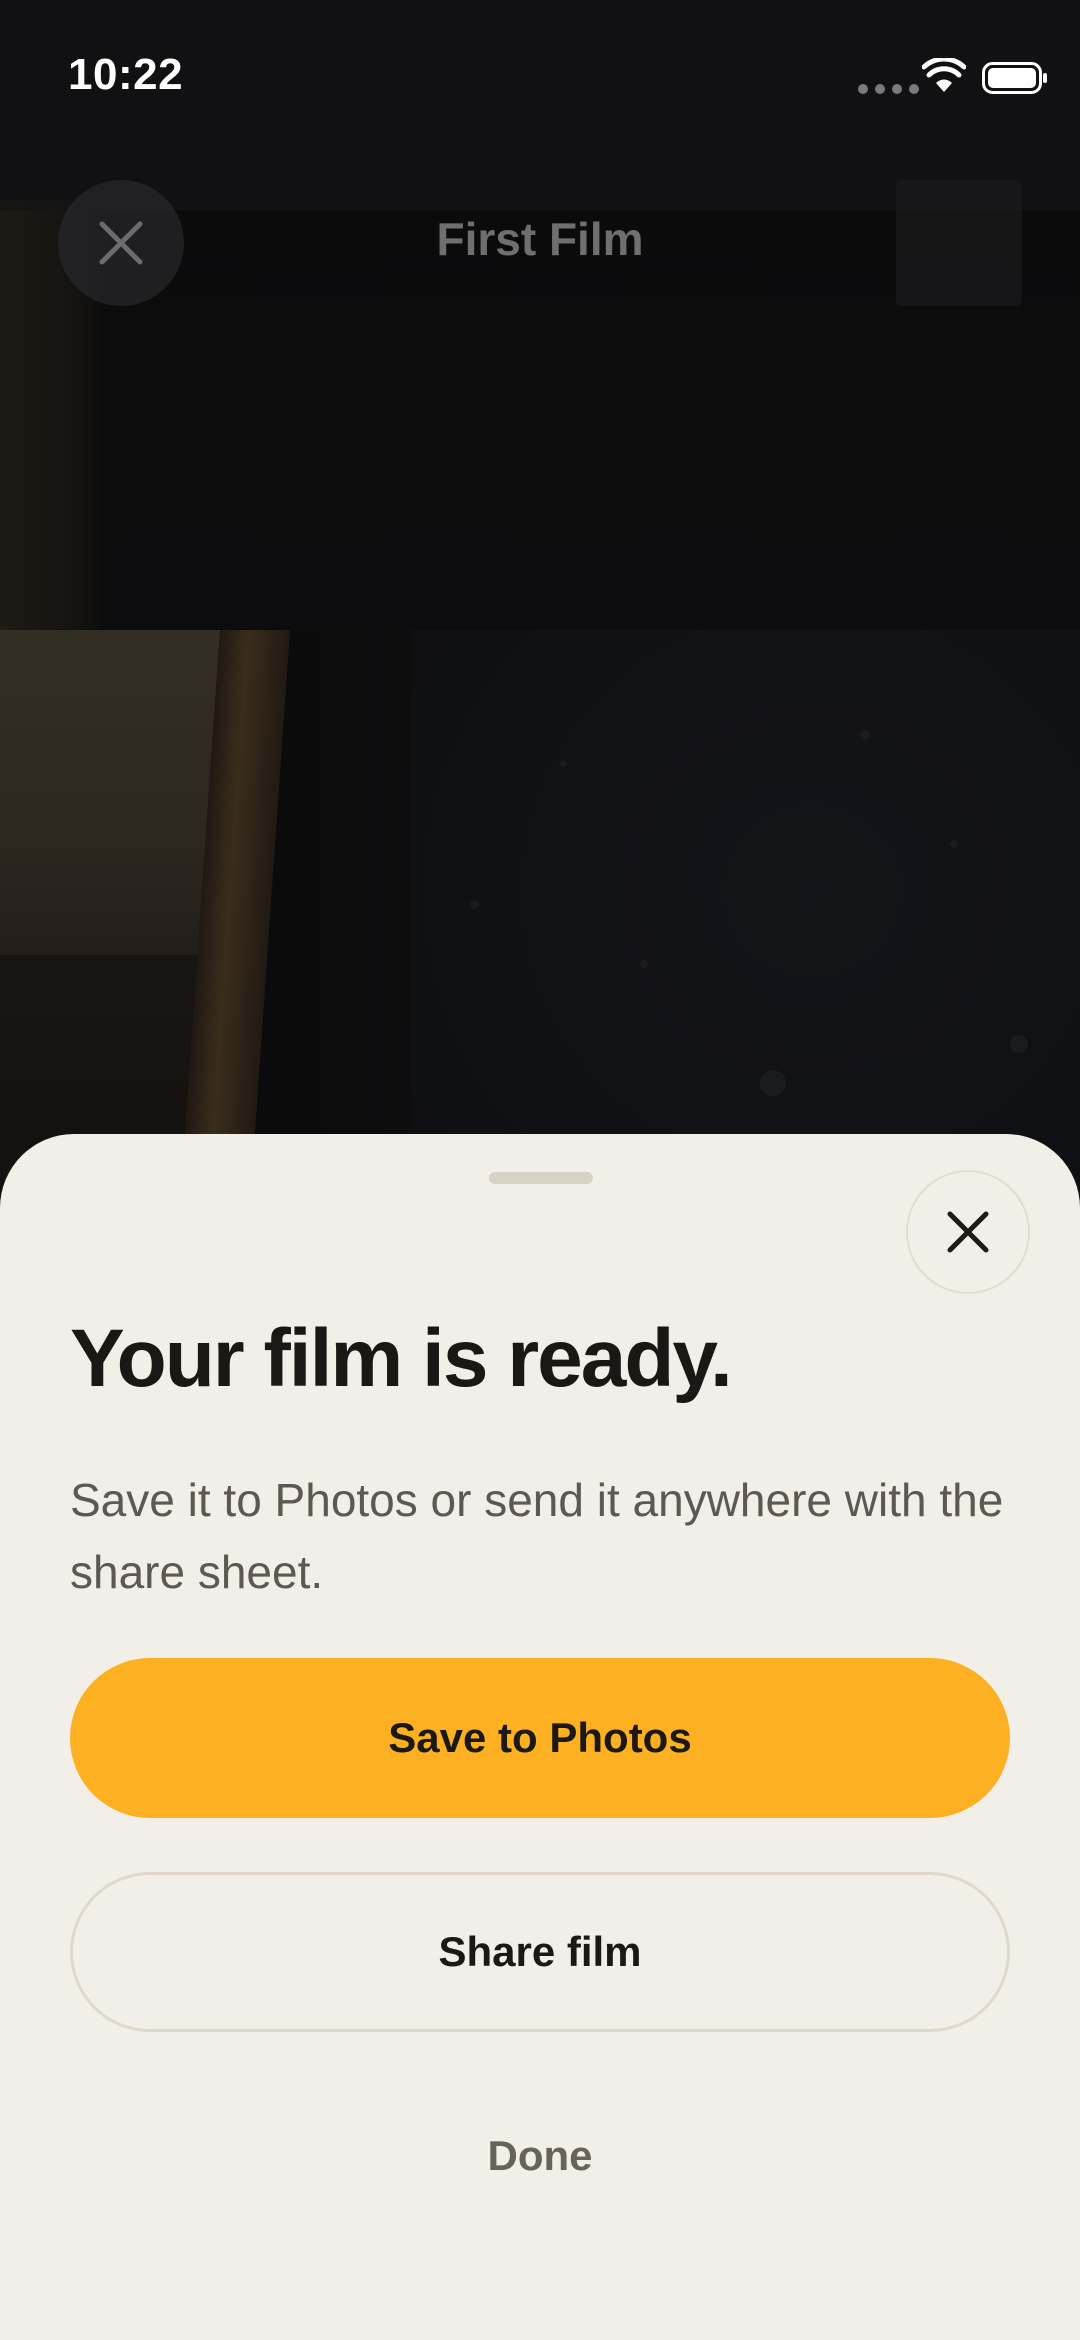 This screenshot has width=1080, height=2340. I want to click on cellular-dots-icon, so click(888, 89).